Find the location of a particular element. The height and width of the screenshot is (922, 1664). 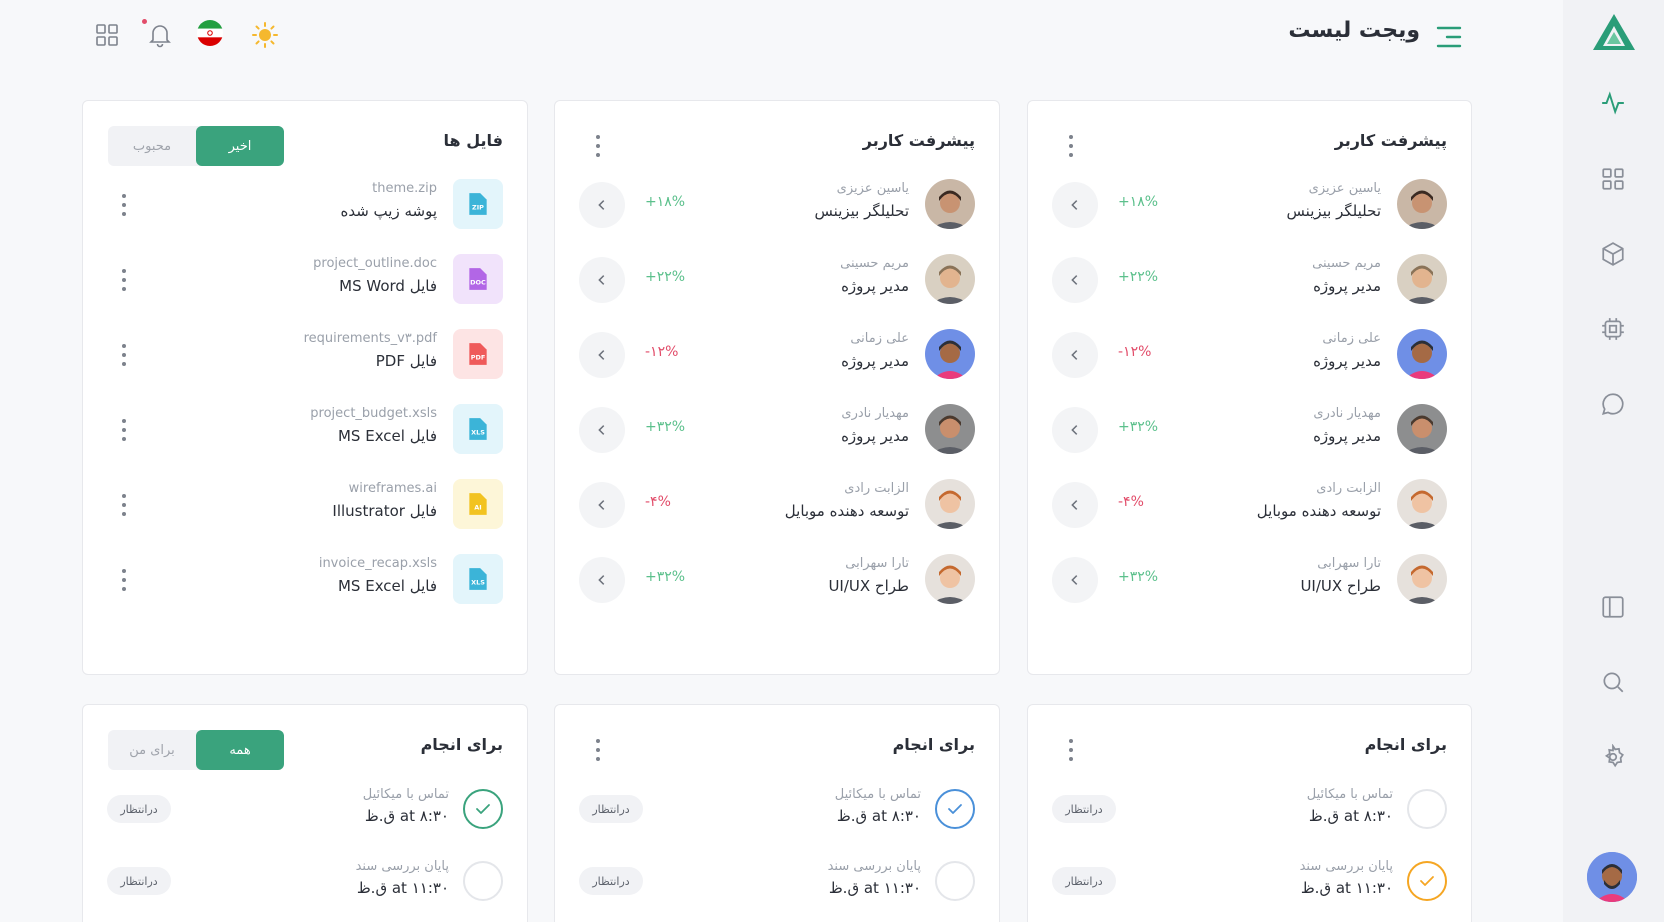

file-type: فایل Illustrator is located at coordinates (384, 511).